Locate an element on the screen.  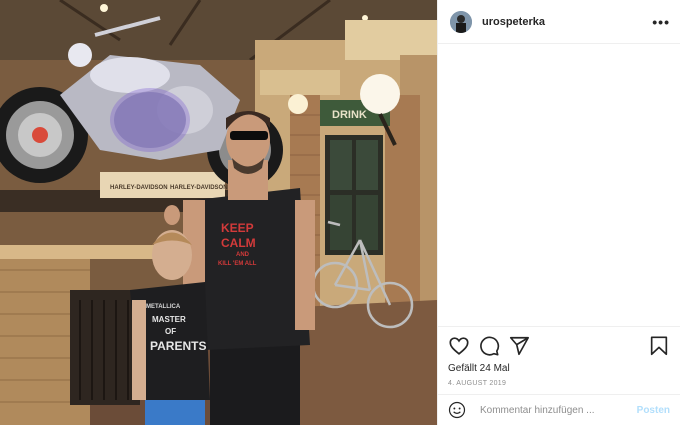
man-shirt-and: AND is located at coordinates (243, 255).